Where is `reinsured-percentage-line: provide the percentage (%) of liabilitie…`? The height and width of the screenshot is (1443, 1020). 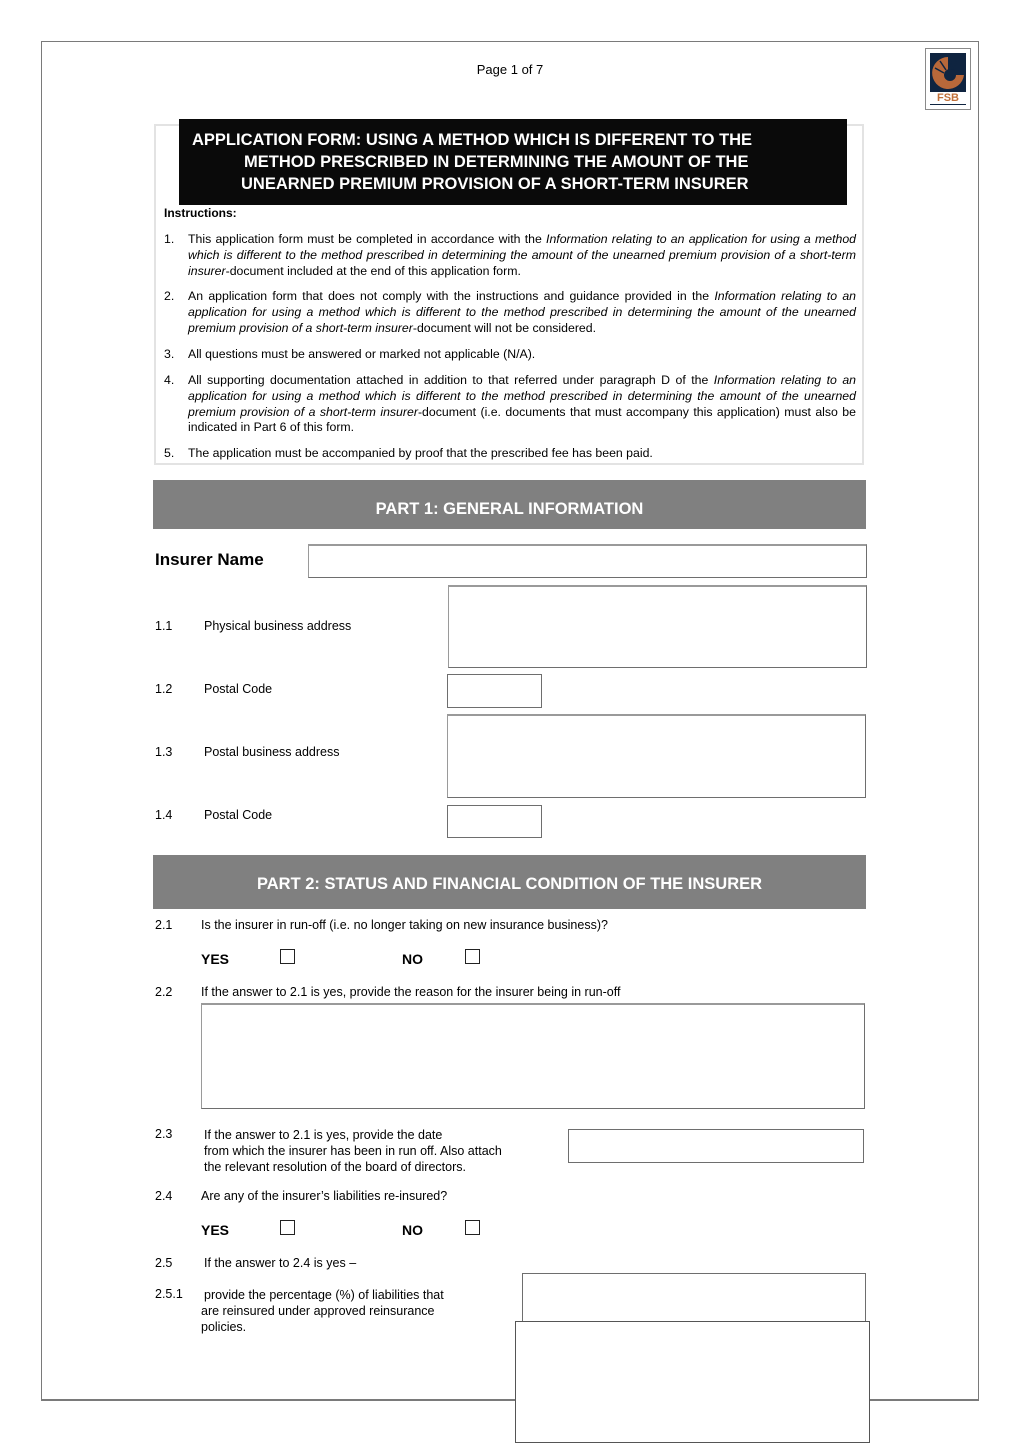
reinsured-percentage-line: provide the percentage (%) of liabilitie… is located at coordinates (324, 1295).